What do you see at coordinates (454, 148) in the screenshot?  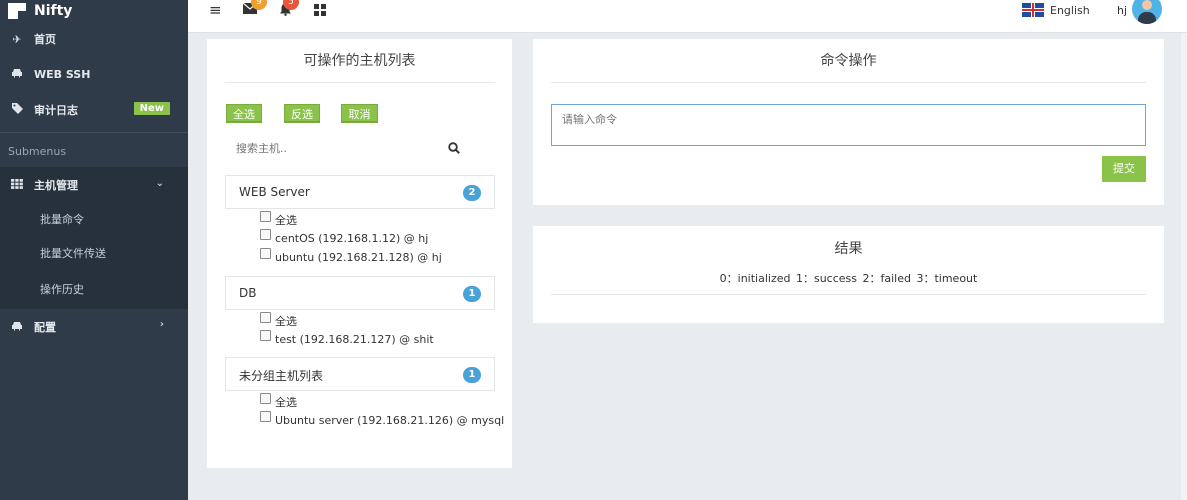 I see `search-icon` at bounding box center [454, 148].